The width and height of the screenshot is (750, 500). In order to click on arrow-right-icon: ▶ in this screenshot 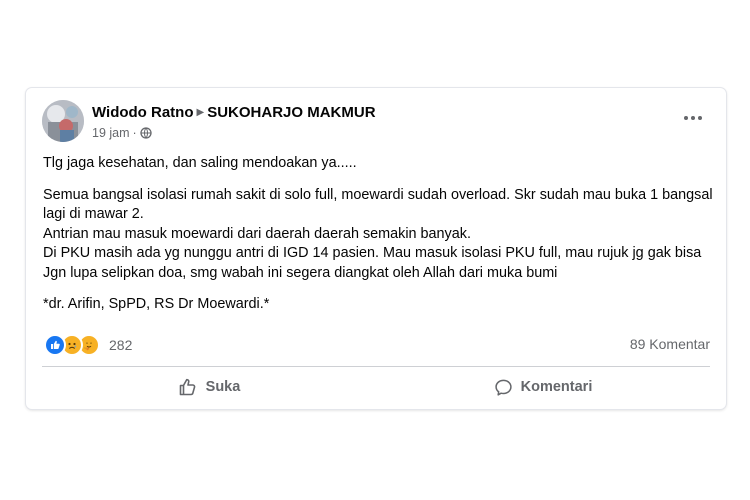, I will do `click(200, 112)`.